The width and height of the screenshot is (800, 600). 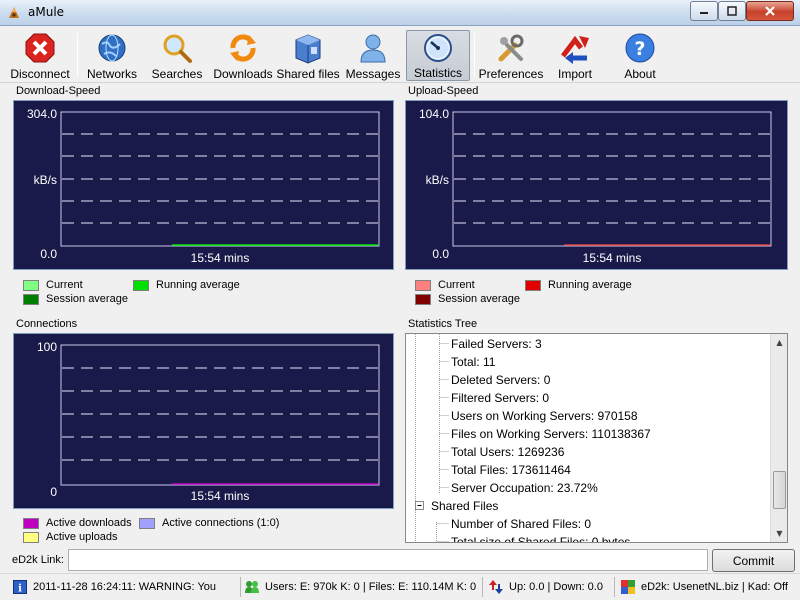 What do you see at coordinates (243, 48) in the screenshot?
I see `downloads-icon` at bounding box center [243, 48].